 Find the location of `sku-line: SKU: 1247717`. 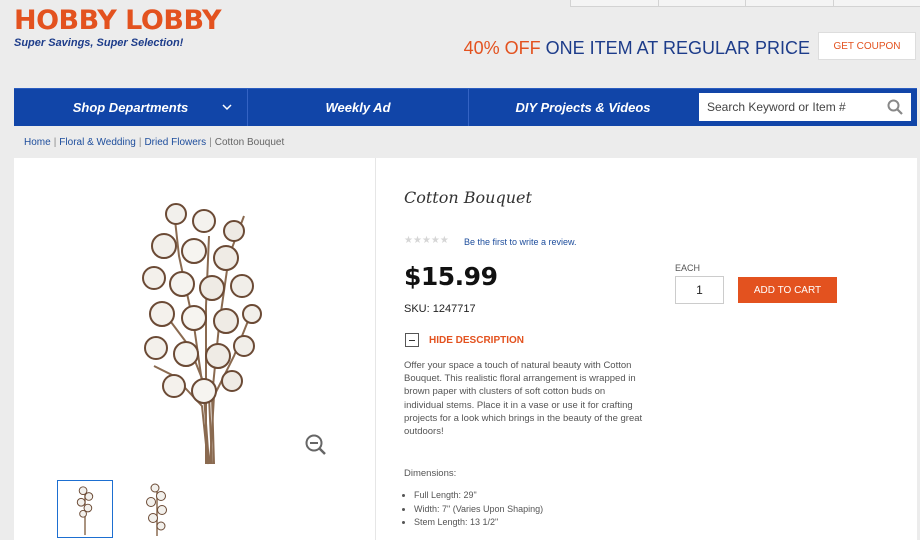

sku-line: SKU: 1247717 is located at coordinates (440, 309).